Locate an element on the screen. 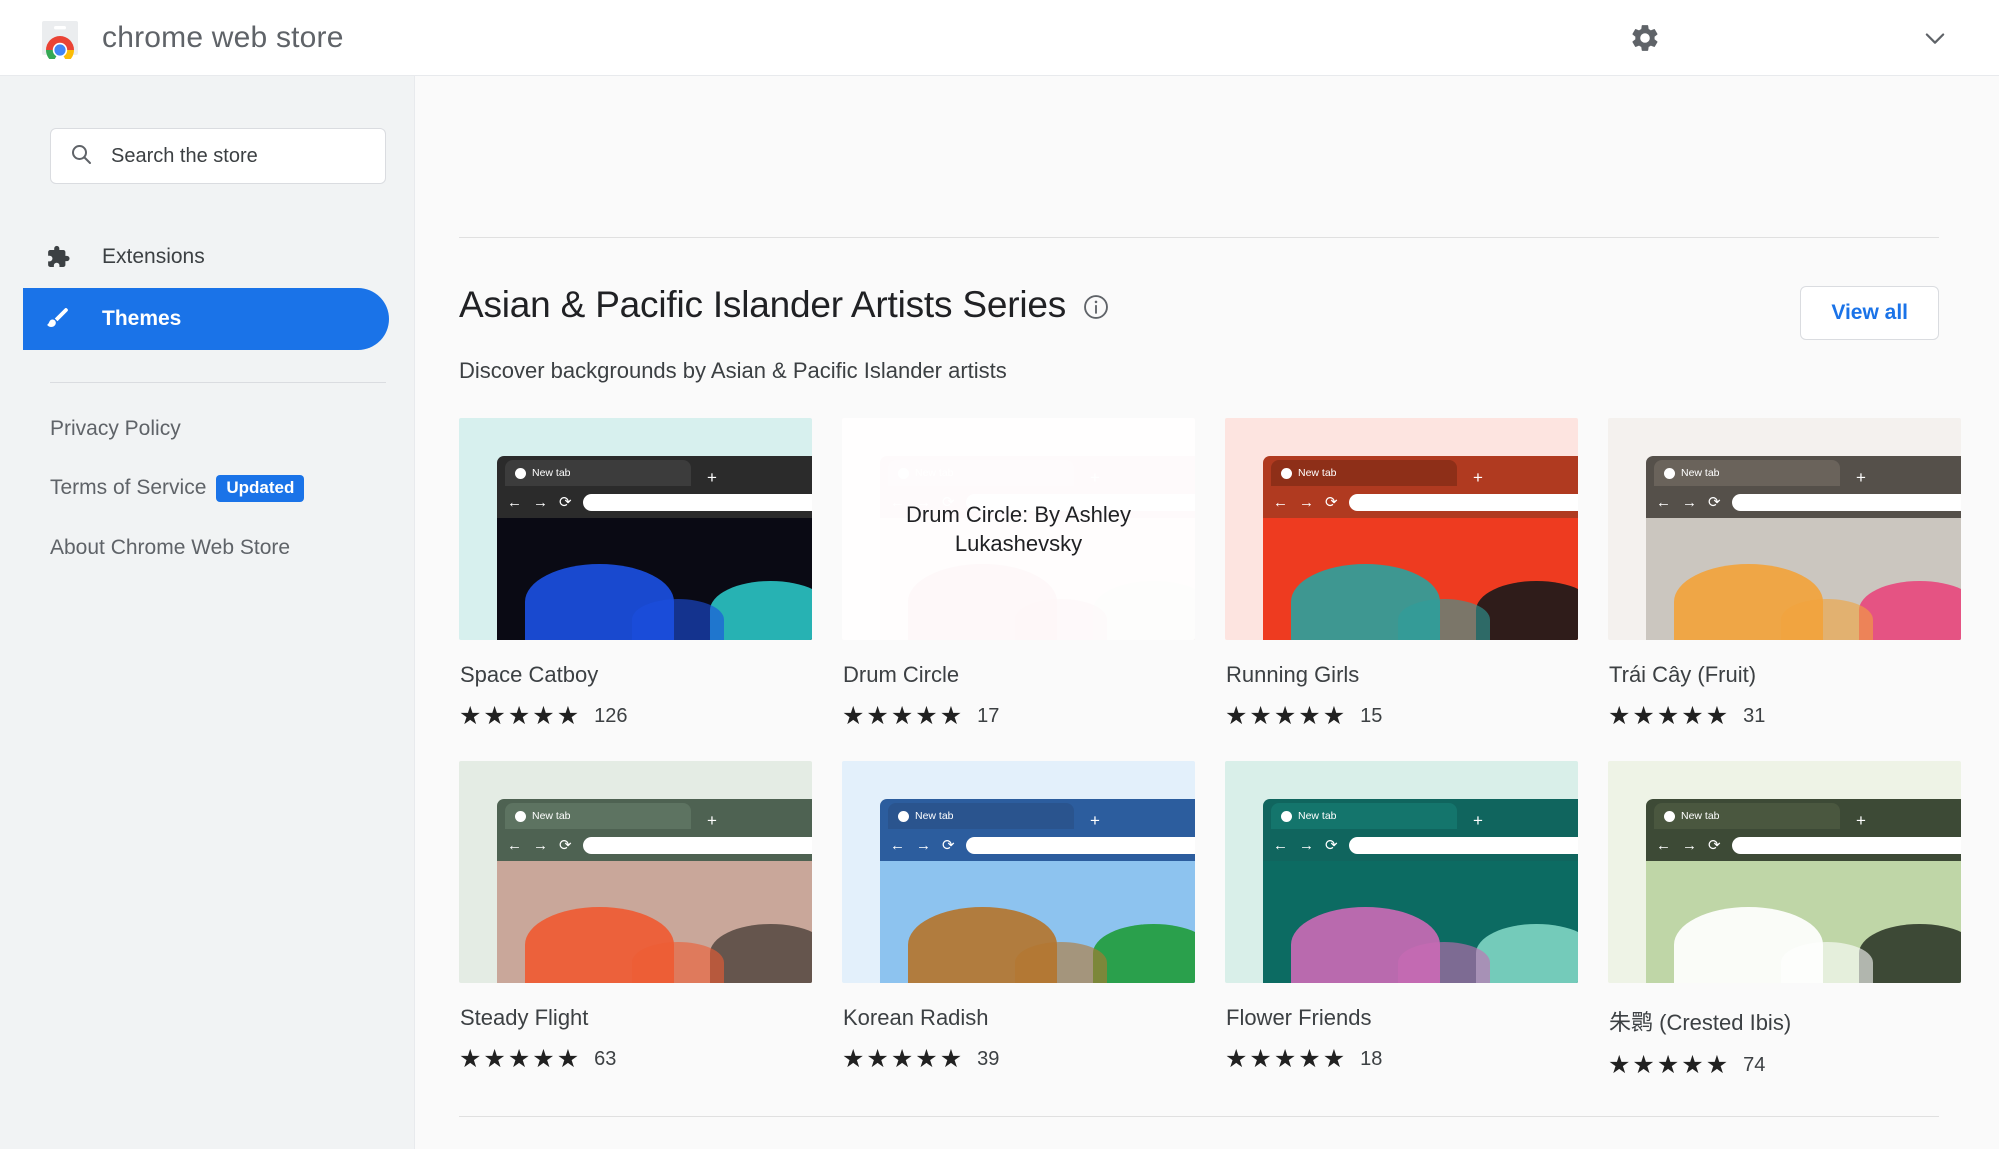  view-all-button: View all is located at coordinates (1869, 313).